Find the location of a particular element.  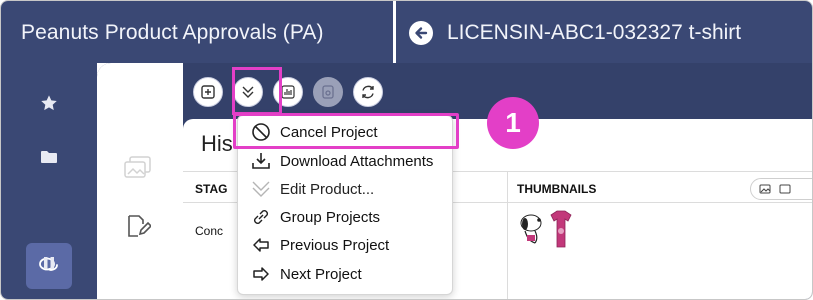

arrow-right-icon is located at coordinates (261, 274).